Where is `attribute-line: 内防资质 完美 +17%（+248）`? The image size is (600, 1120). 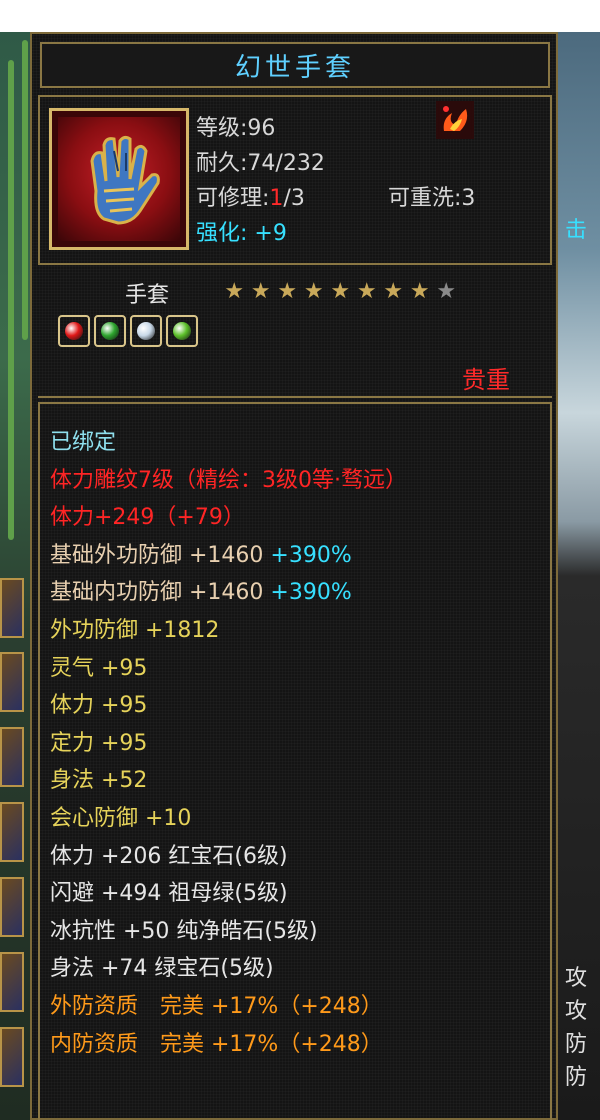
attribute-line: 内防资质 完美 +17%（+248） is located at coordinates (228, 1045).